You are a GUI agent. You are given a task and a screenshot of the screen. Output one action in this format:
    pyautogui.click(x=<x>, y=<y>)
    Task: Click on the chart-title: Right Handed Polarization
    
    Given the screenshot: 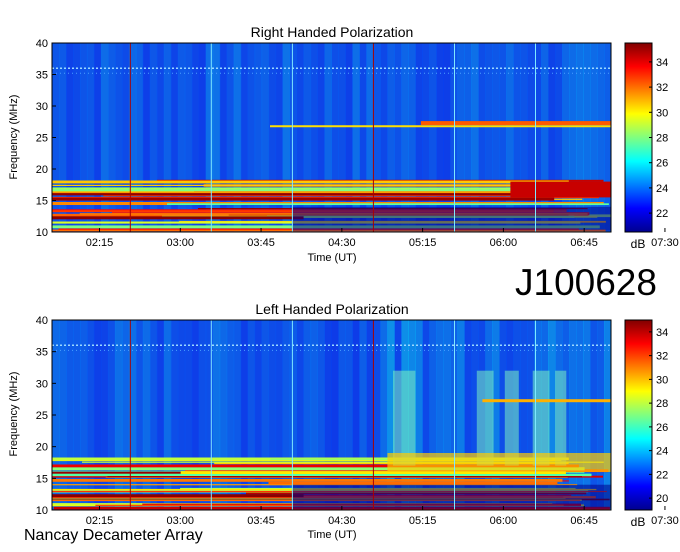 What is the action you would take?
    pyautogui.click(x=332, y=32)
    